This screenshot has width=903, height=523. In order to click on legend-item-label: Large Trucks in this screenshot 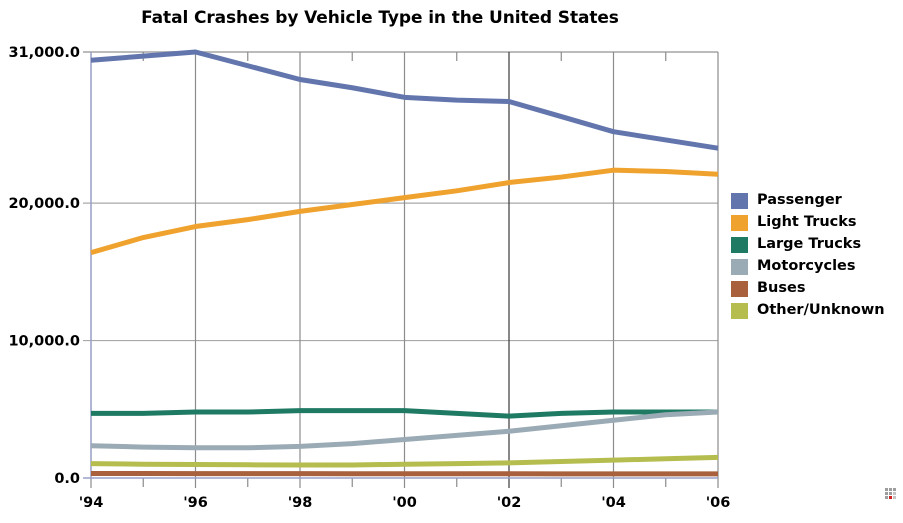, I will do `click(809, 244)`.